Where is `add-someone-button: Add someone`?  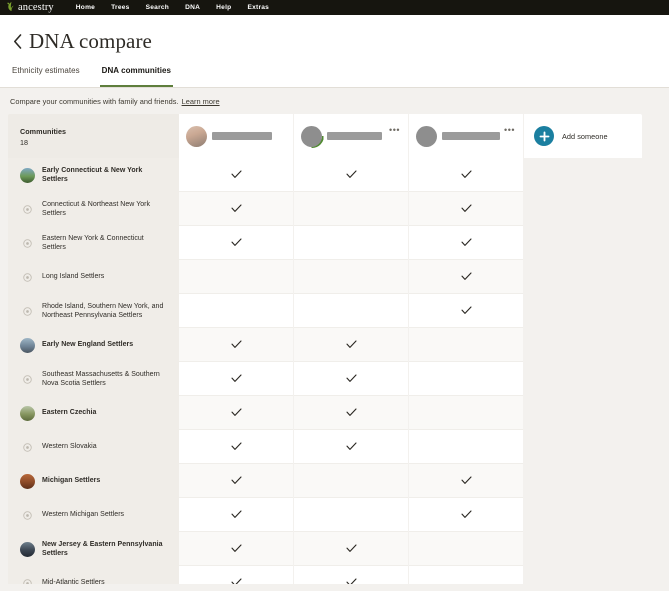 add-someone-button: Add someone is located at coordinates (583, 136).